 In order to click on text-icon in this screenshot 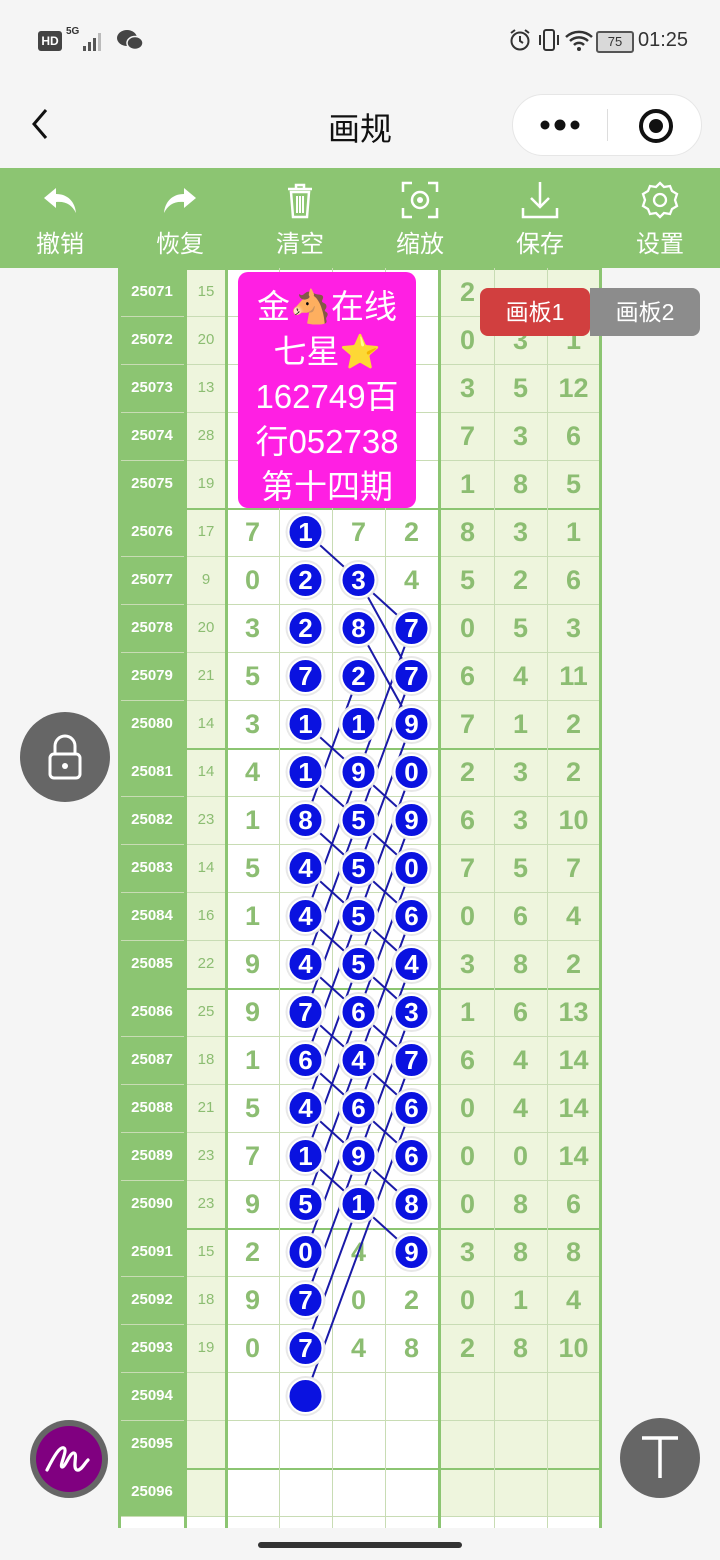, I will do `click(660, 1457)`.